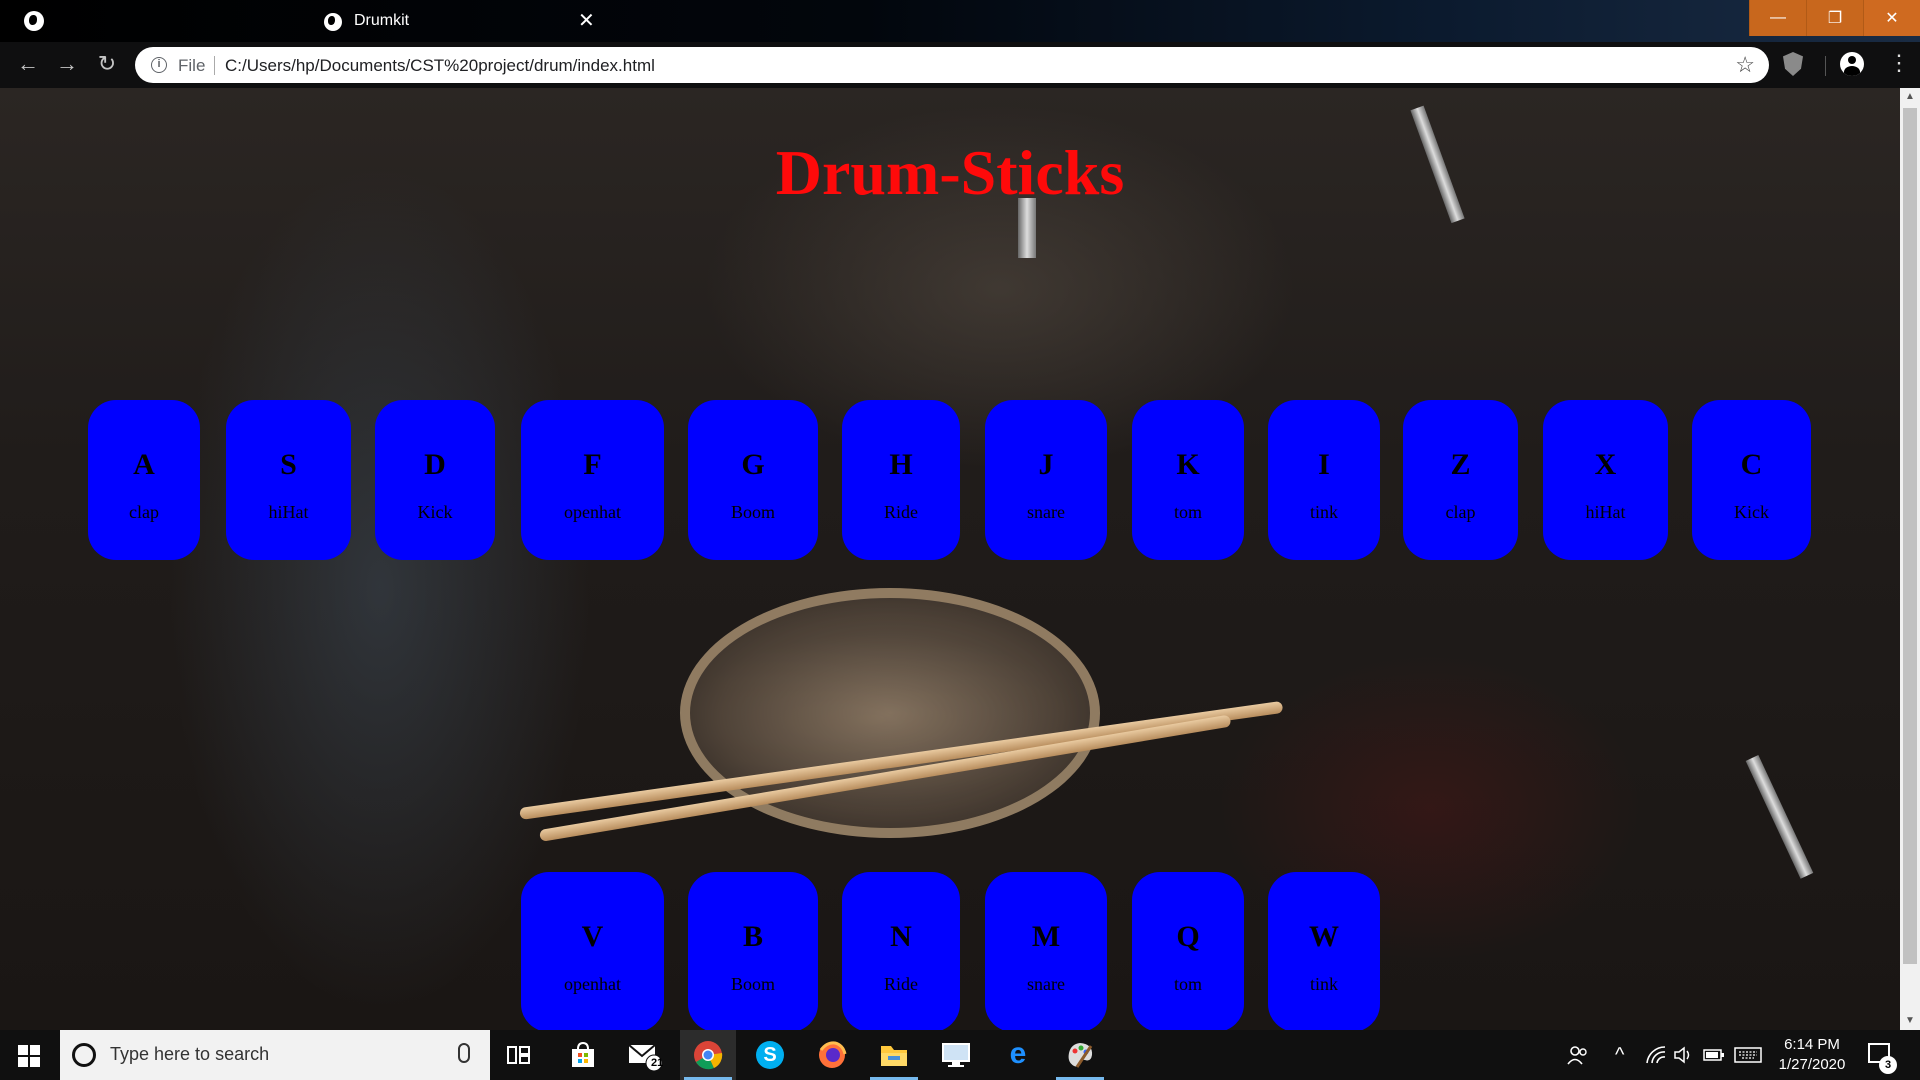  I want to click on drum-key-v: Vopenhat, so click(592, 951).